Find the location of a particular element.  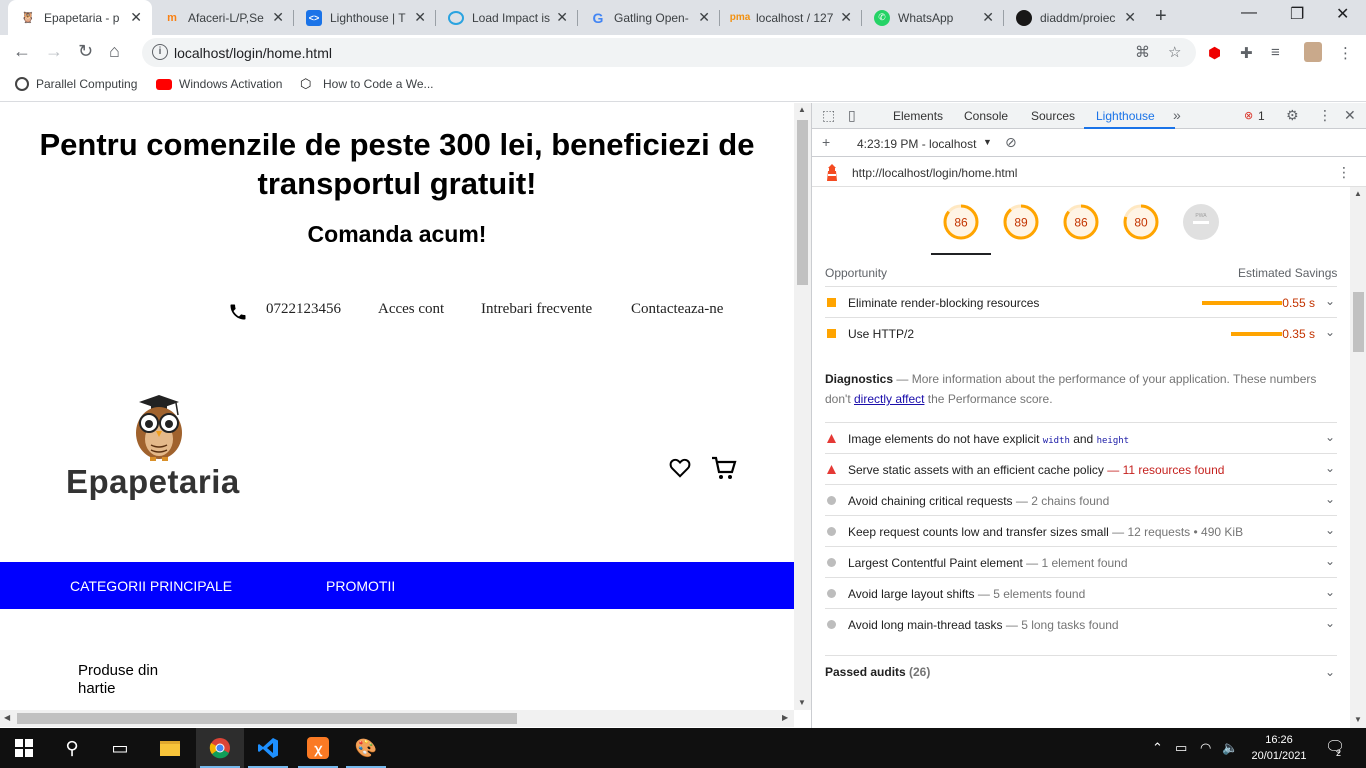

tab-epapetaria: 🦉 Epapetaria - p ✕ is located at coordinates (80, 17).